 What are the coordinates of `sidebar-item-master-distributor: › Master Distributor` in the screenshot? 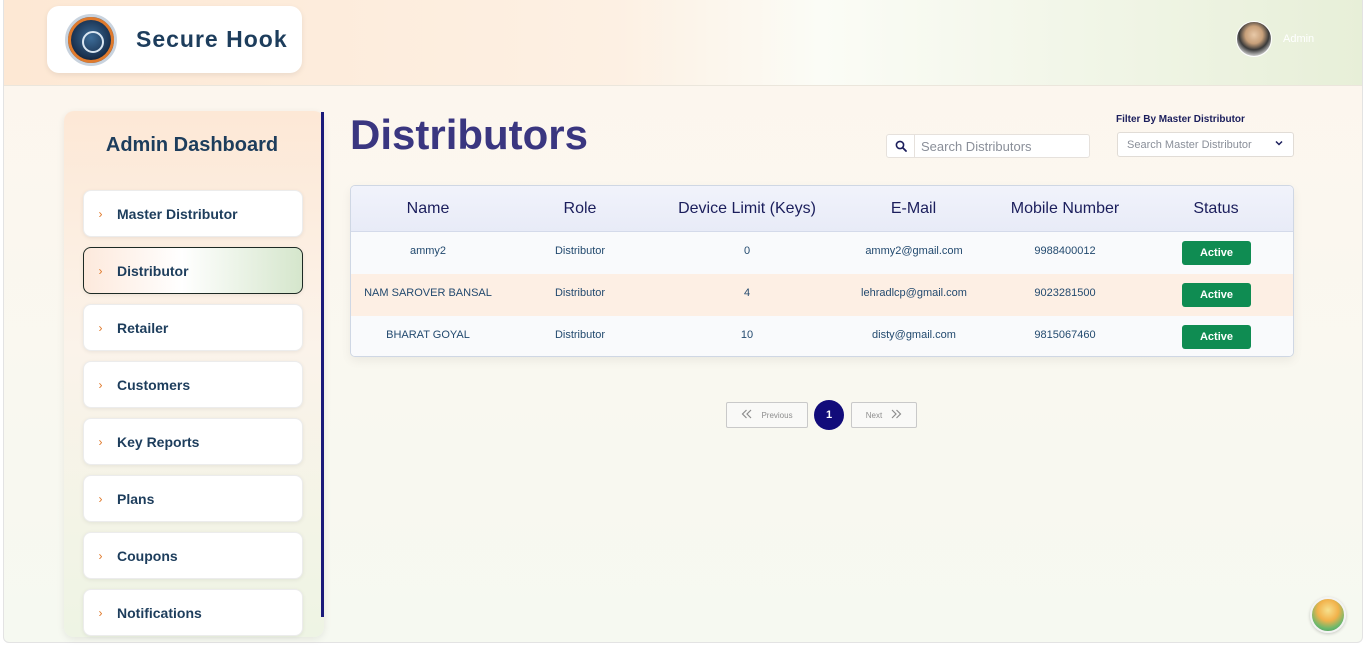 It's located at (193, 213).